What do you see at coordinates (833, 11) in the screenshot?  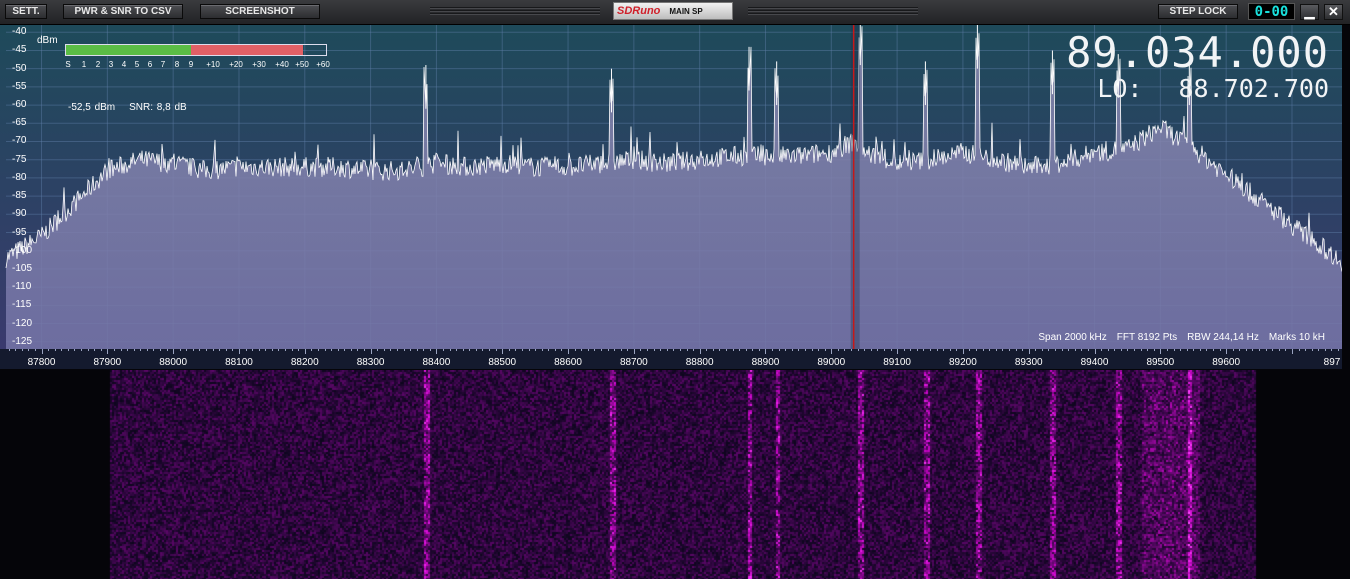 I see `drag-grip-right` at bounding box center [833, 11].